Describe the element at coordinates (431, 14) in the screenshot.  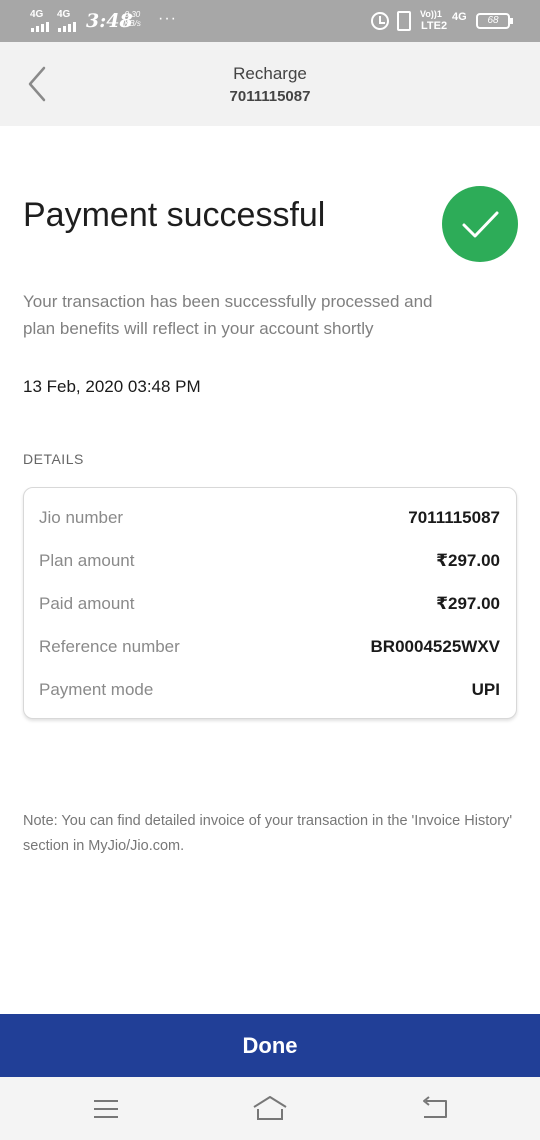
I see `volte-label: Vo))1` at that location.